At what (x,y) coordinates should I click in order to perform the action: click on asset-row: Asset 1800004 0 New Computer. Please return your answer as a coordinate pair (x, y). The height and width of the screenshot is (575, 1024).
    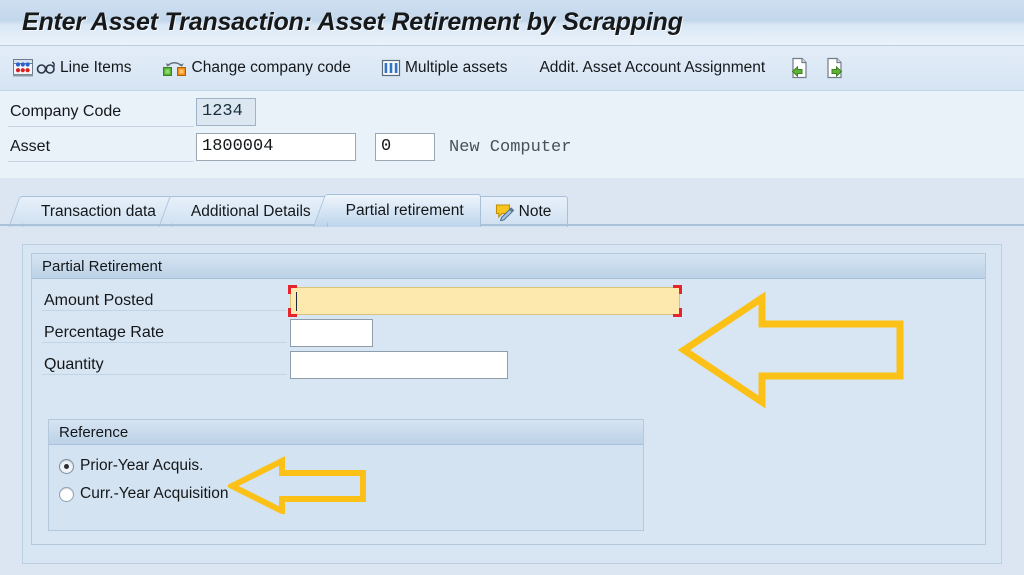
    Looking at the image, I should click on (285, 147).